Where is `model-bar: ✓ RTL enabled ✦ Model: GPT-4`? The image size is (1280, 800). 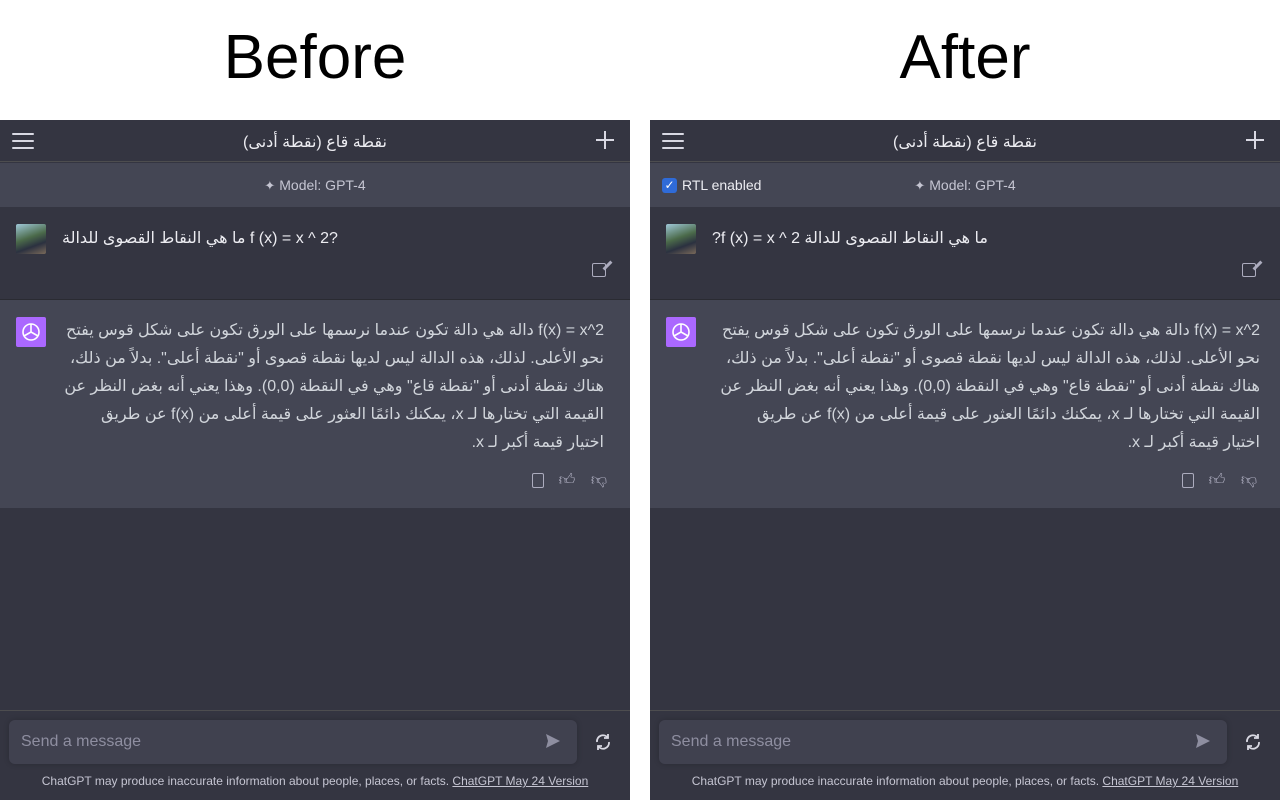 model-bar: ✓ RTL enabled ✦ Model: GPT-4 is located at coordinates (965, 185).